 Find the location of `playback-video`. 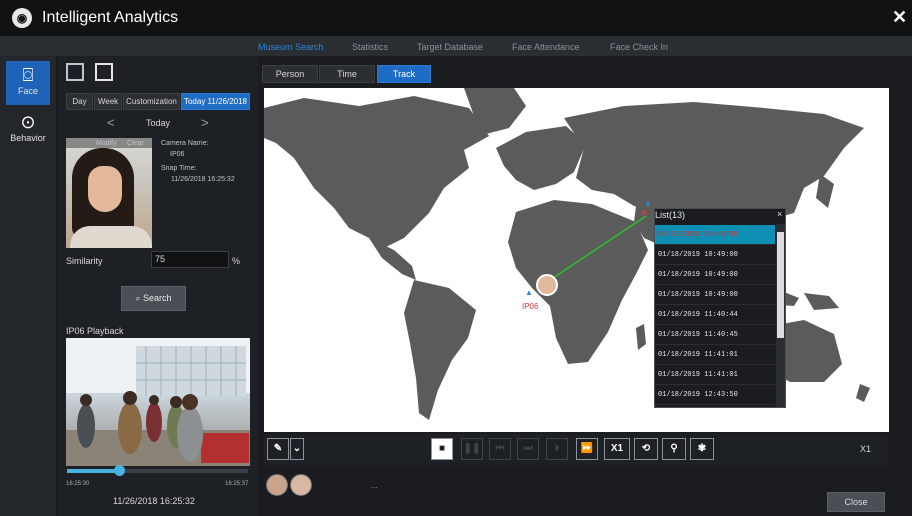

playback-video is located at coordinates (158, 402).